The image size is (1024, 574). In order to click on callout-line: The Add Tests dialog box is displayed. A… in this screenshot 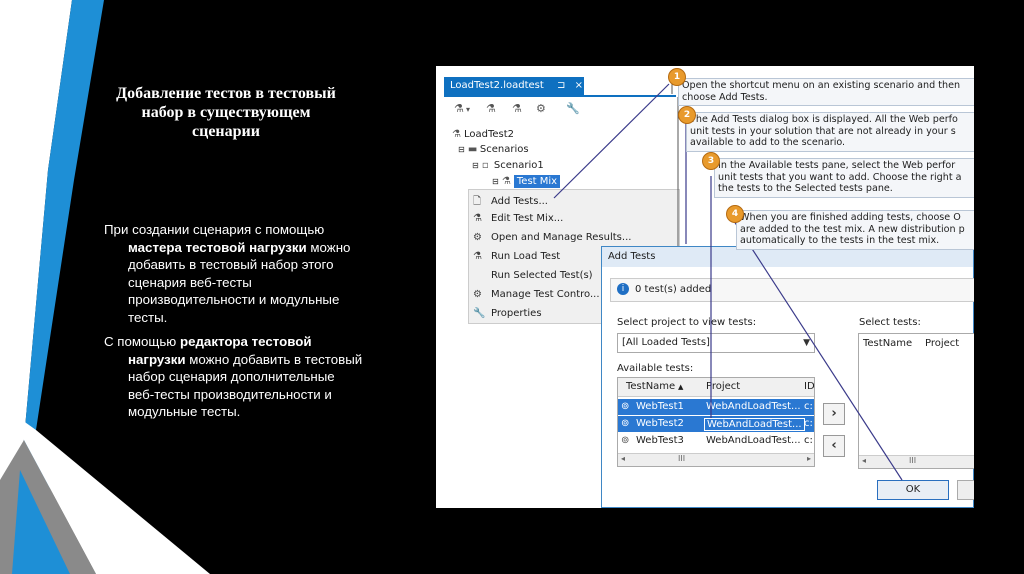, I will do `click(824, 119)`.